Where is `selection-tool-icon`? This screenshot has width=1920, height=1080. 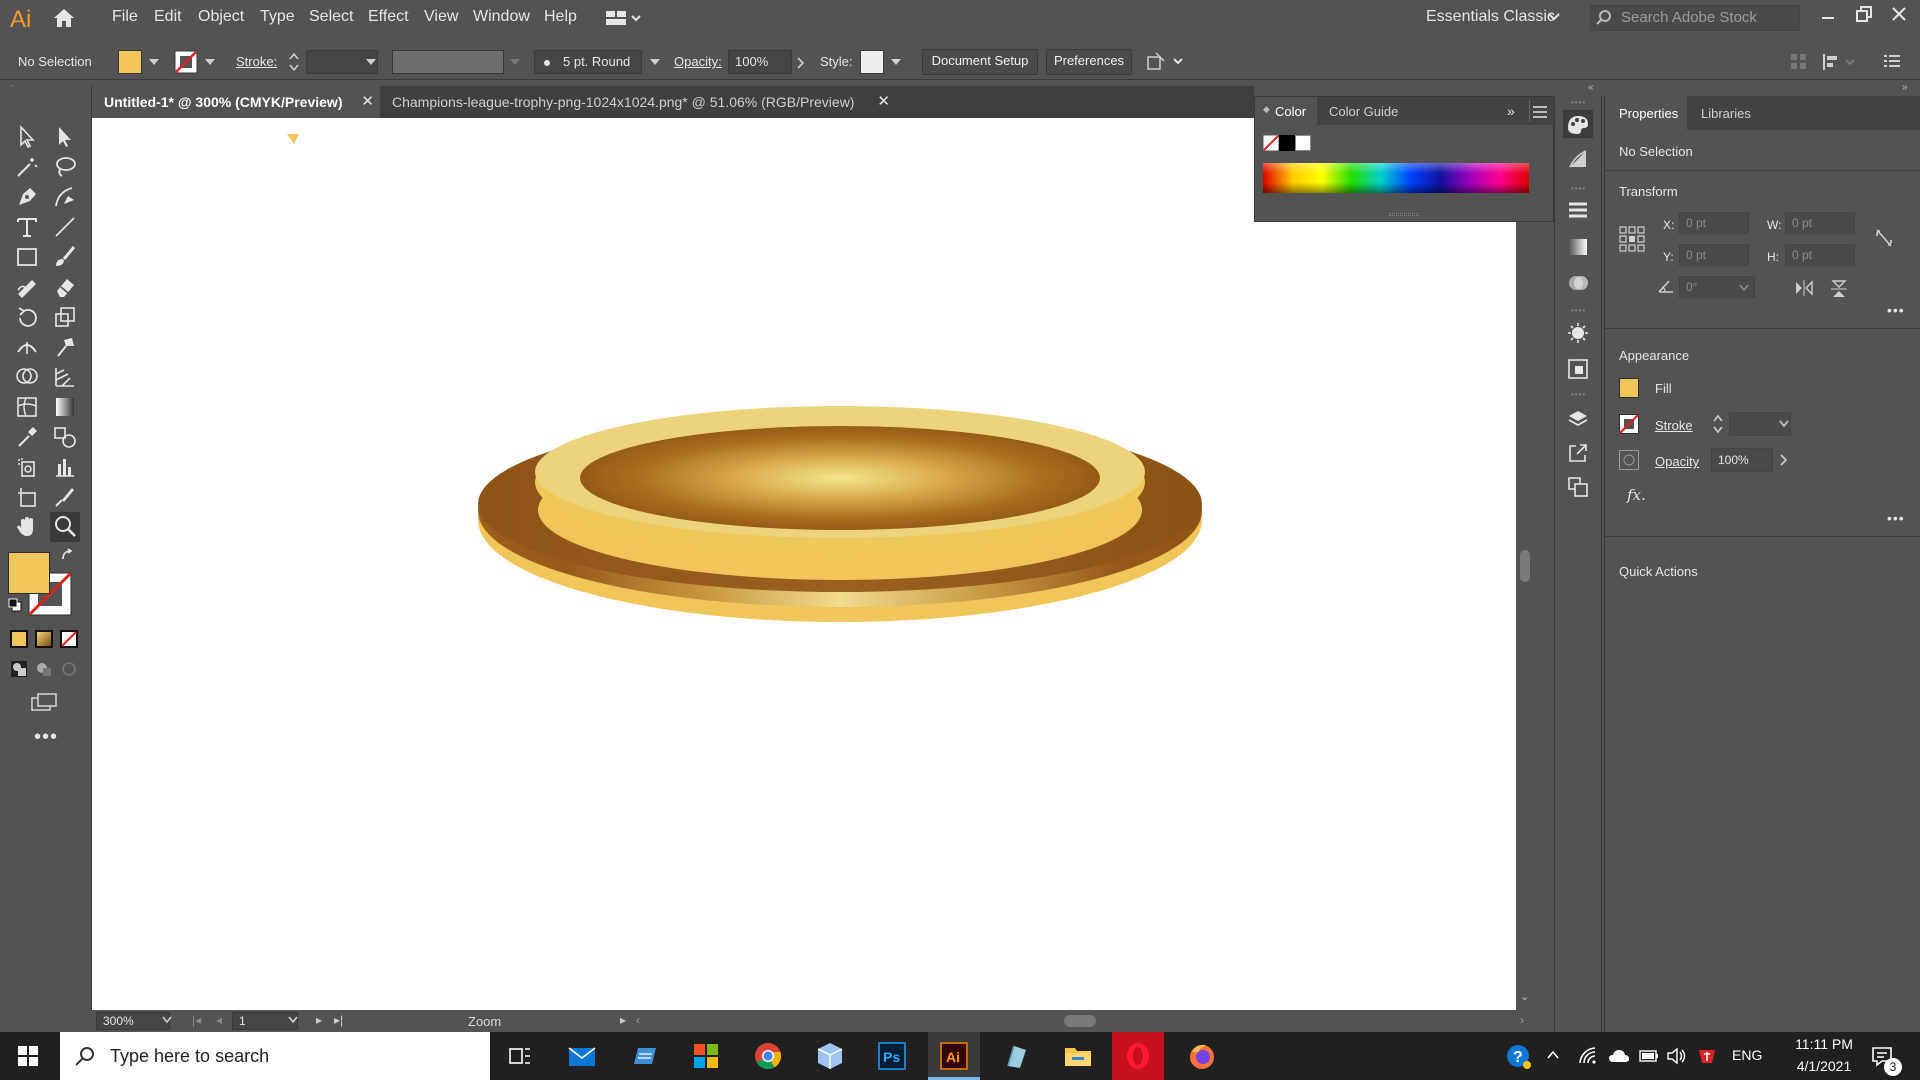
selection-tool-icon is located at coordinates (27, 137).